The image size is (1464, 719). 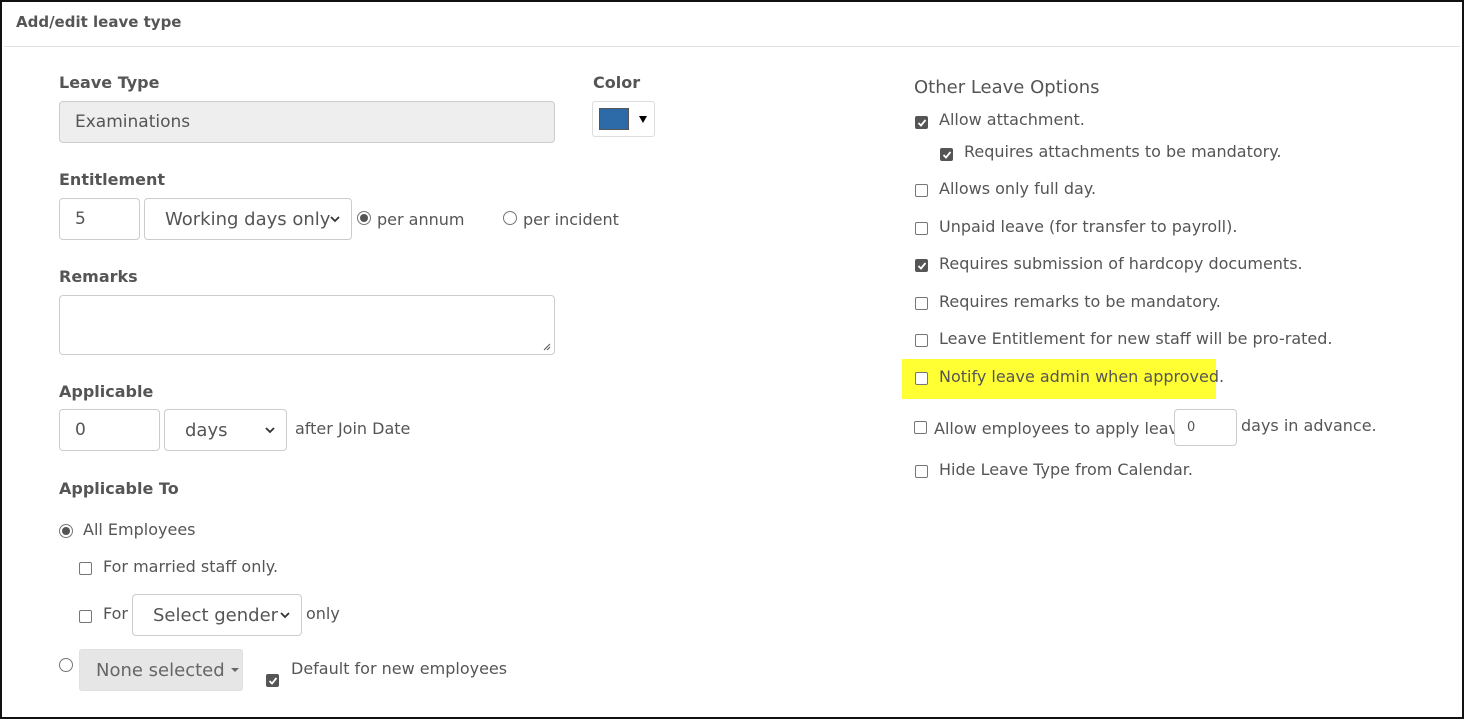 I want to click on only-label: only, so click(x=323, y=613).